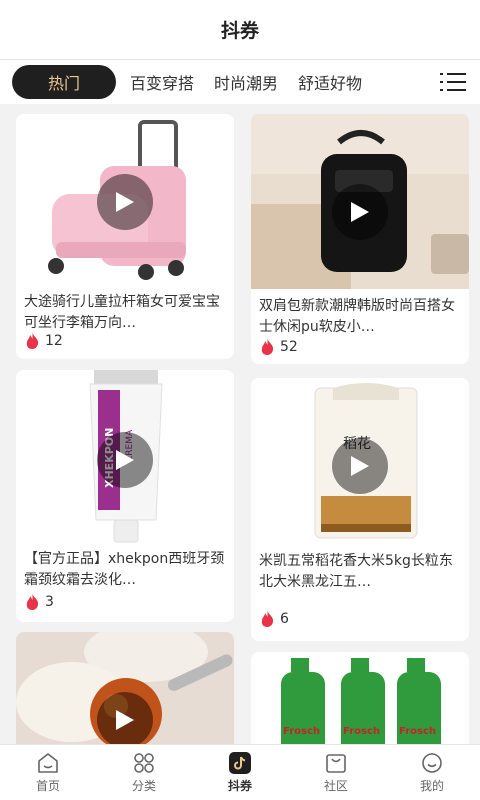  I want to click on nav-category: 分类, so click(144, 772).